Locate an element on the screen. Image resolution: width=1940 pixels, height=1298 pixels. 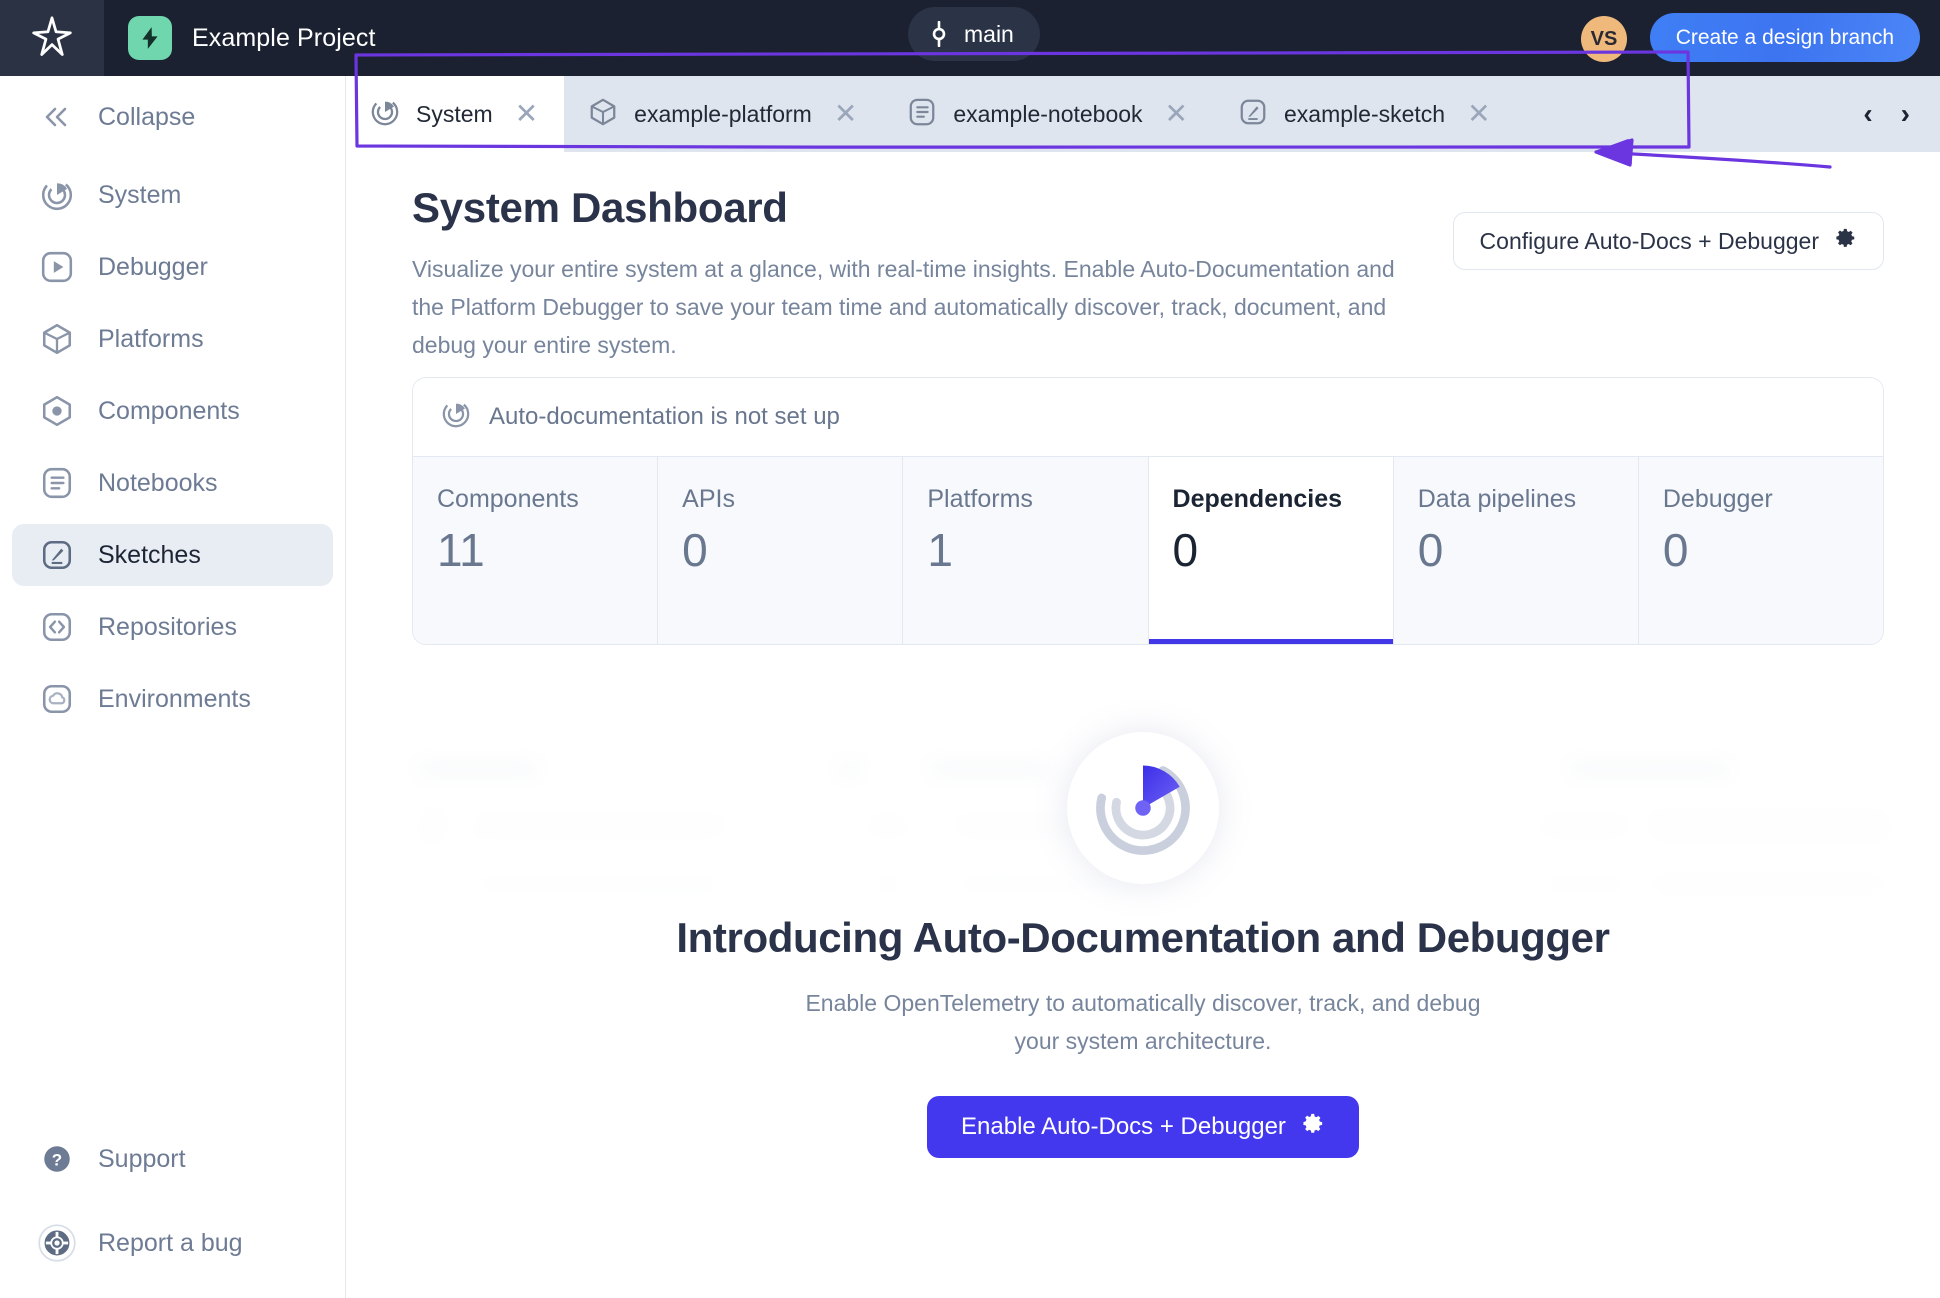
sidebar-item-label: Platforms is located at coordinates (151, 338).